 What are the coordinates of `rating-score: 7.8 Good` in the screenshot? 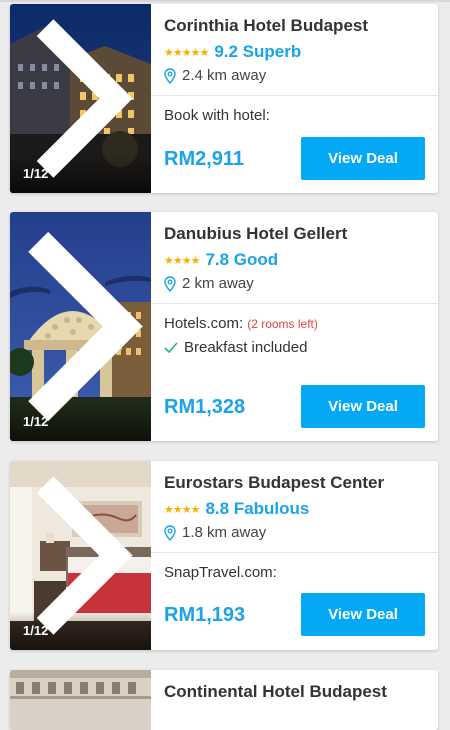 It's located at (242, 259).